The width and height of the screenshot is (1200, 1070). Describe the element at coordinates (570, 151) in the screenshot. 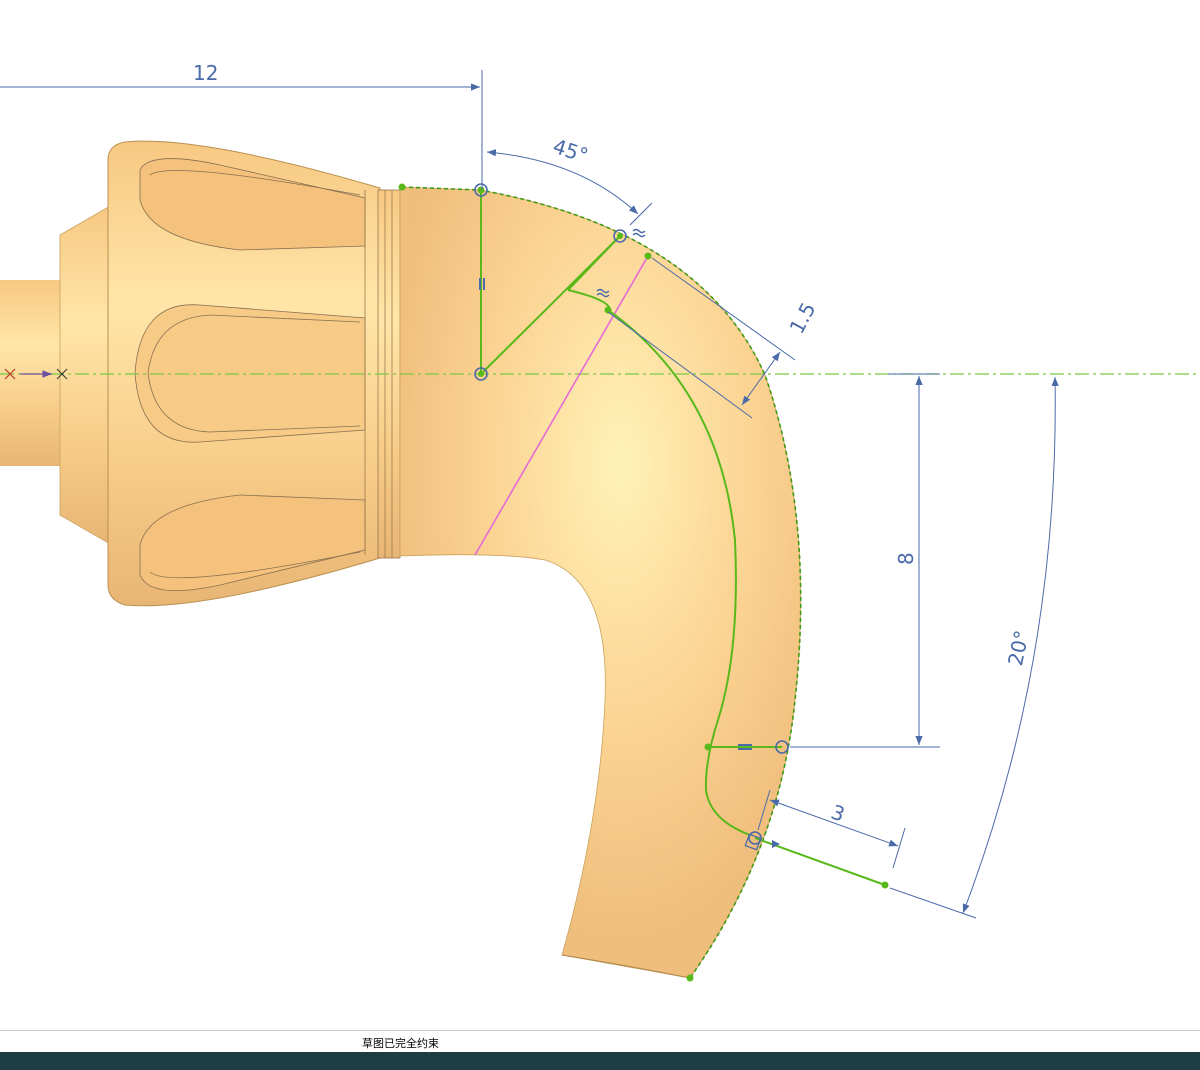

I see `dimension-45deg-label: 45°` at that location.